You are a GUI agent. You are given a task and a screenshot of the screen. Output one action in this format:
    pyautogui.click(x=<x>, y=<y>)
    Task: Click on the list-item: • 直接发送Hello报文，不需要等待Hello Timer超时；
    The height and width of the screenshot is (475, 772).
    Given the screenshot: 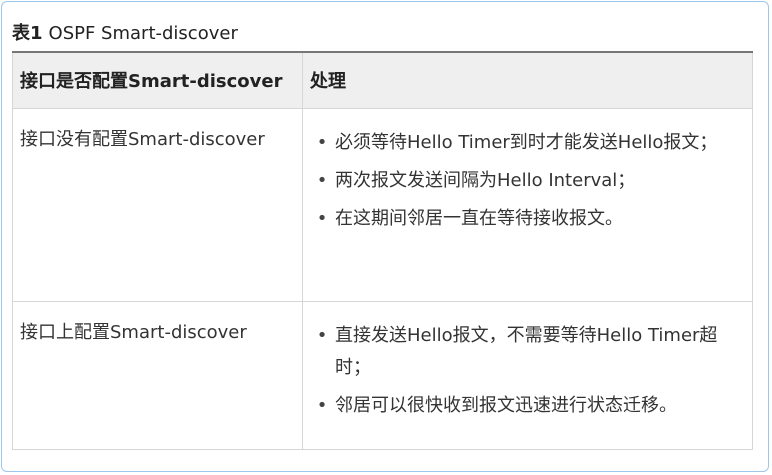 What is the action you would take?
    pyautogui.click(x=523, y=352)
    